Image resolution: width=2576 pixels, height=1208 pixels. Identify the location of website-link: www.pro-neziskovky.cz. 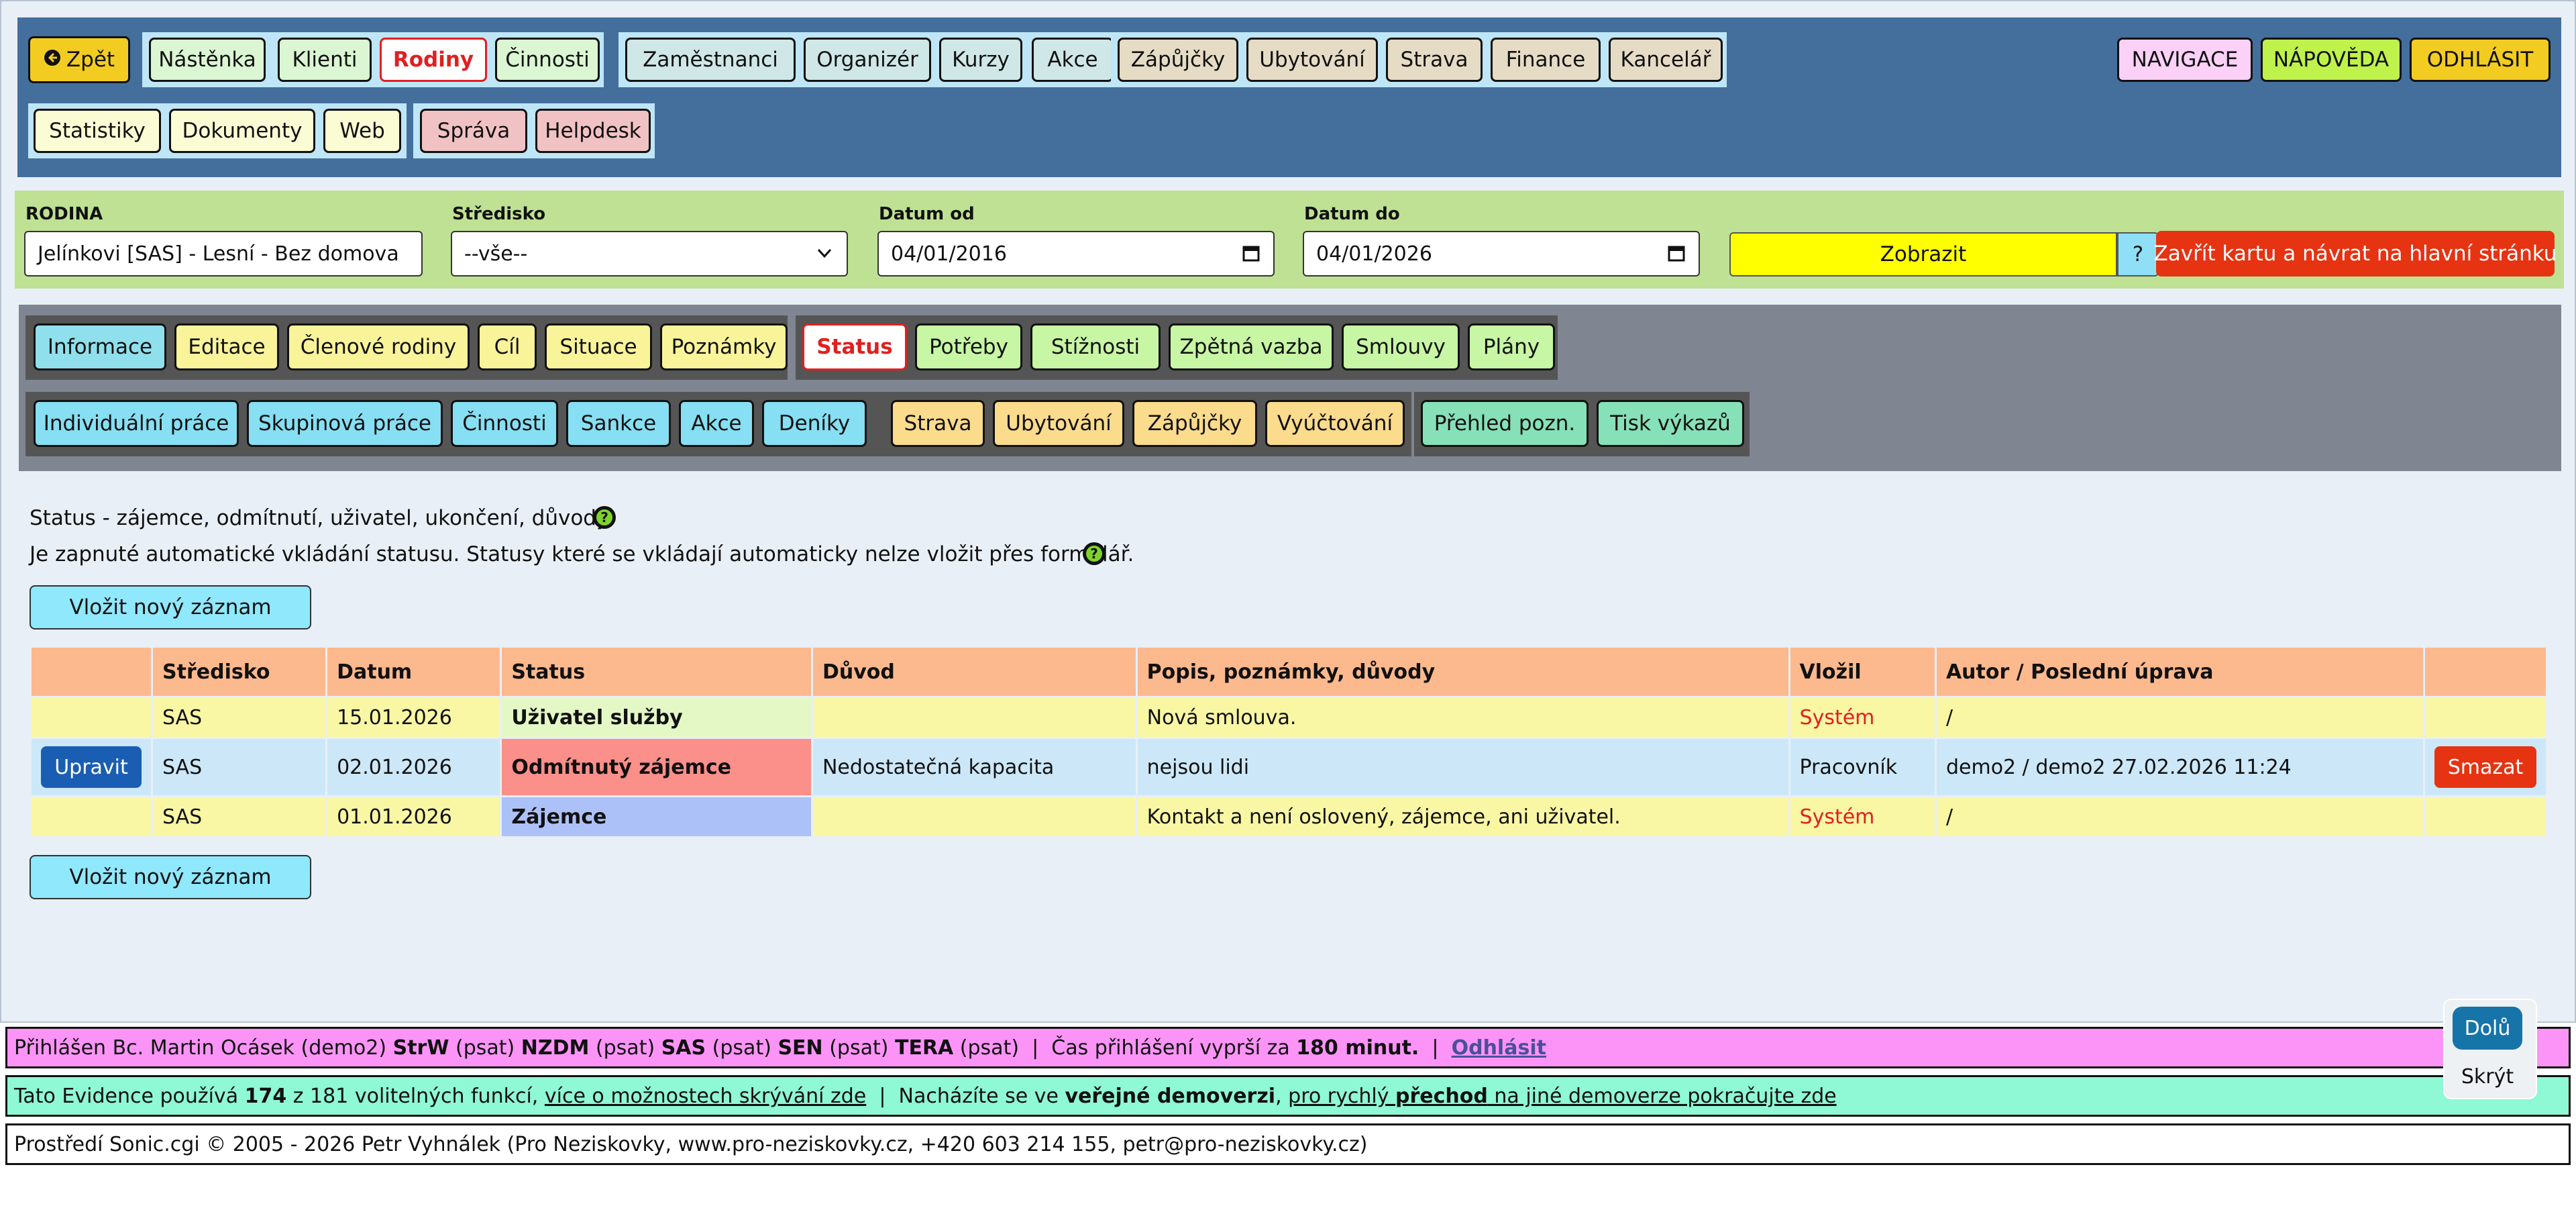
(793, 1144).